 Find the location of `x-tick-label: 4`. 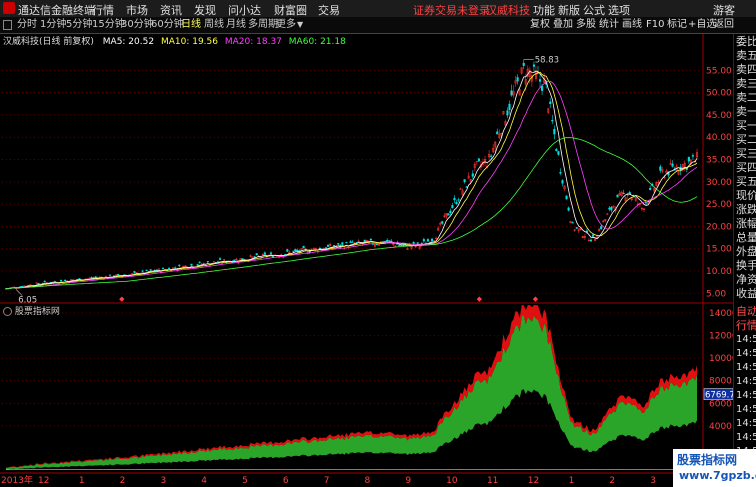

x-tick-label: 4 is located at coordinates (204, 481).